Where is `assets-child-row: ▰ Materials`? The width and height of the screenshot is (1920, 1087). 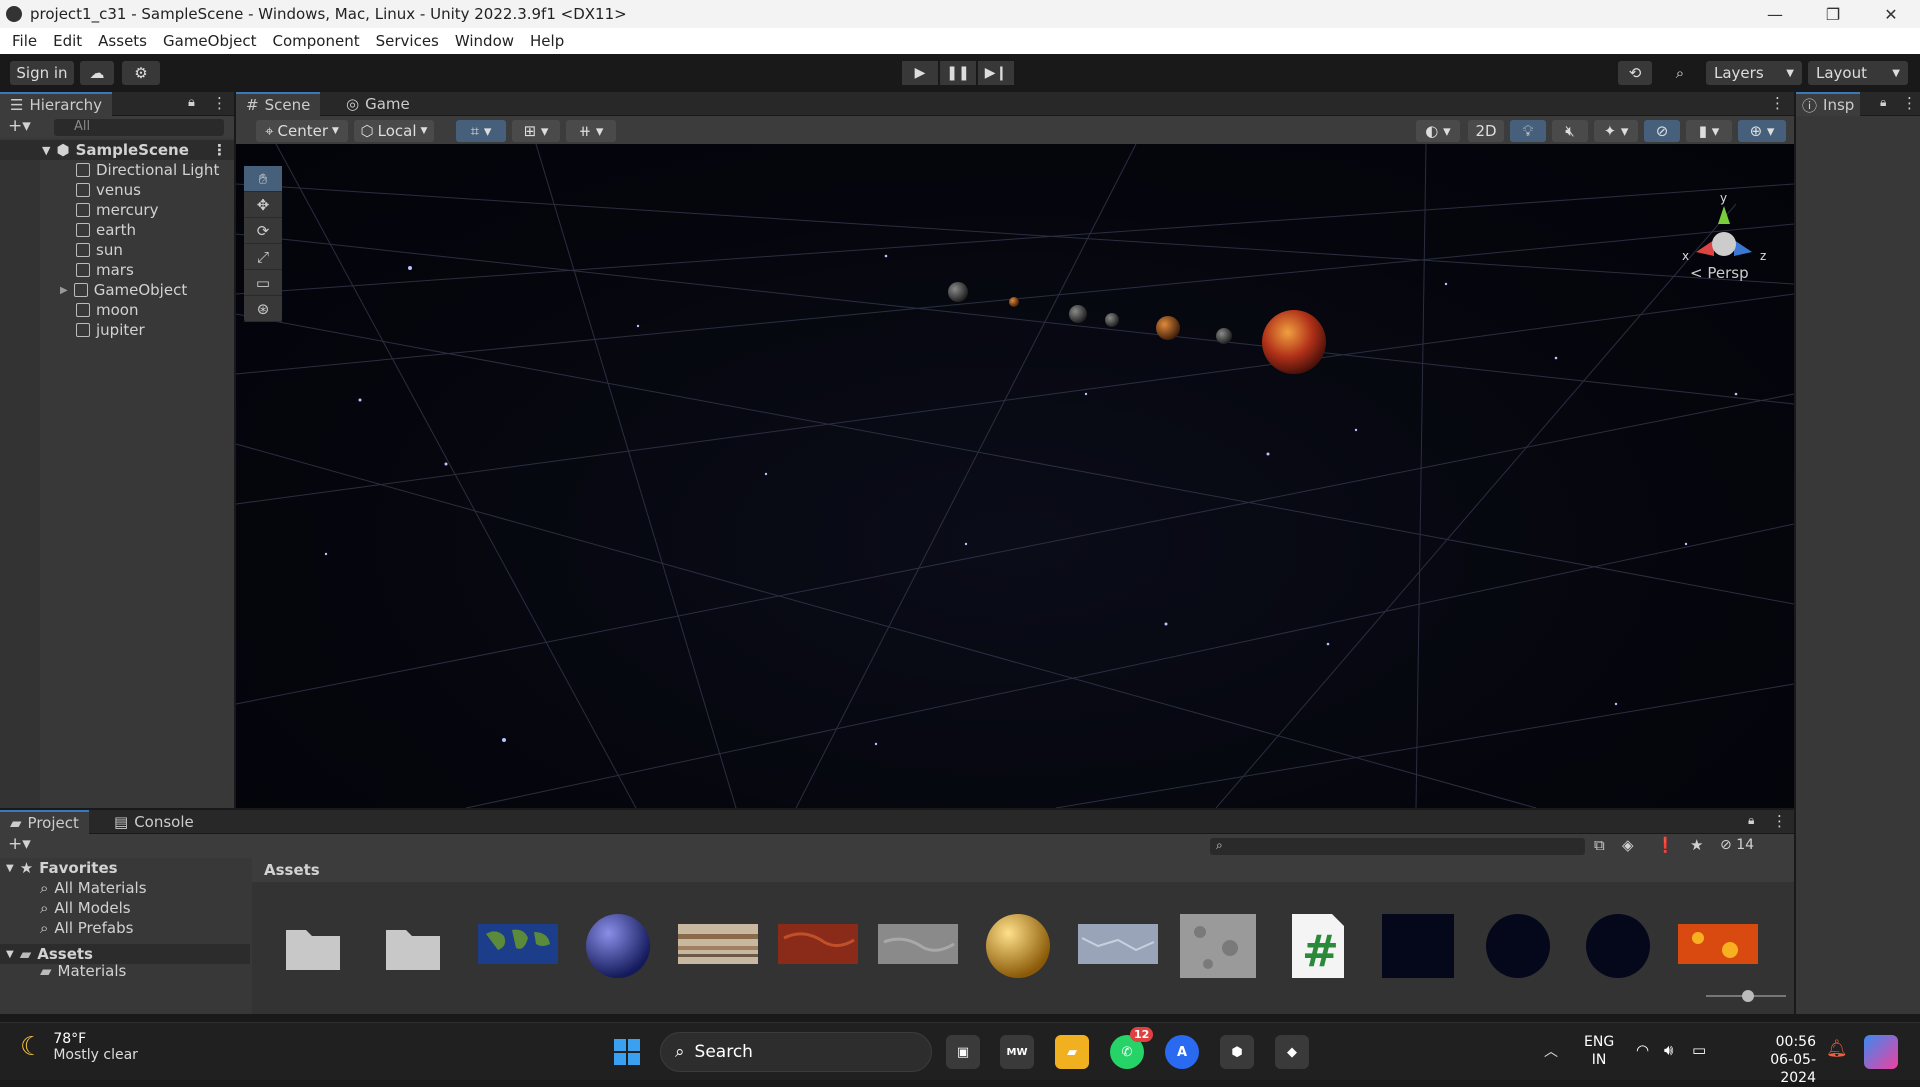
assets-child-row: ▰ Materials is located at coordinates (125, 971).